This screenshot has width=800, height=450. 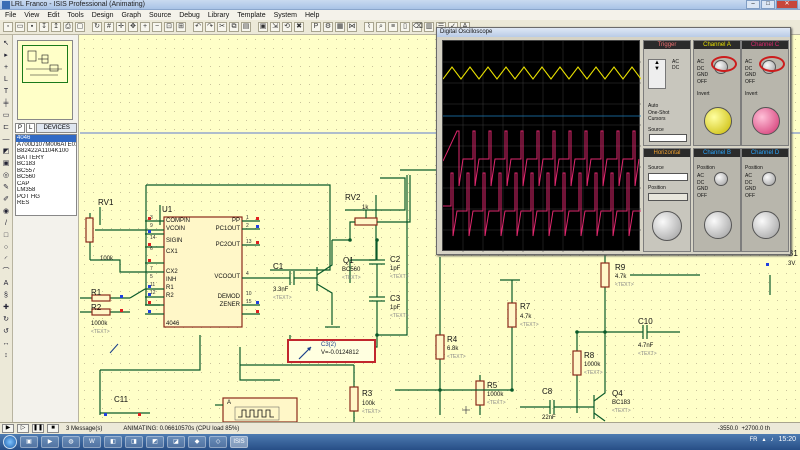 I want to click on block-rotate-icon: ⟲, so click(x=287, y=27).